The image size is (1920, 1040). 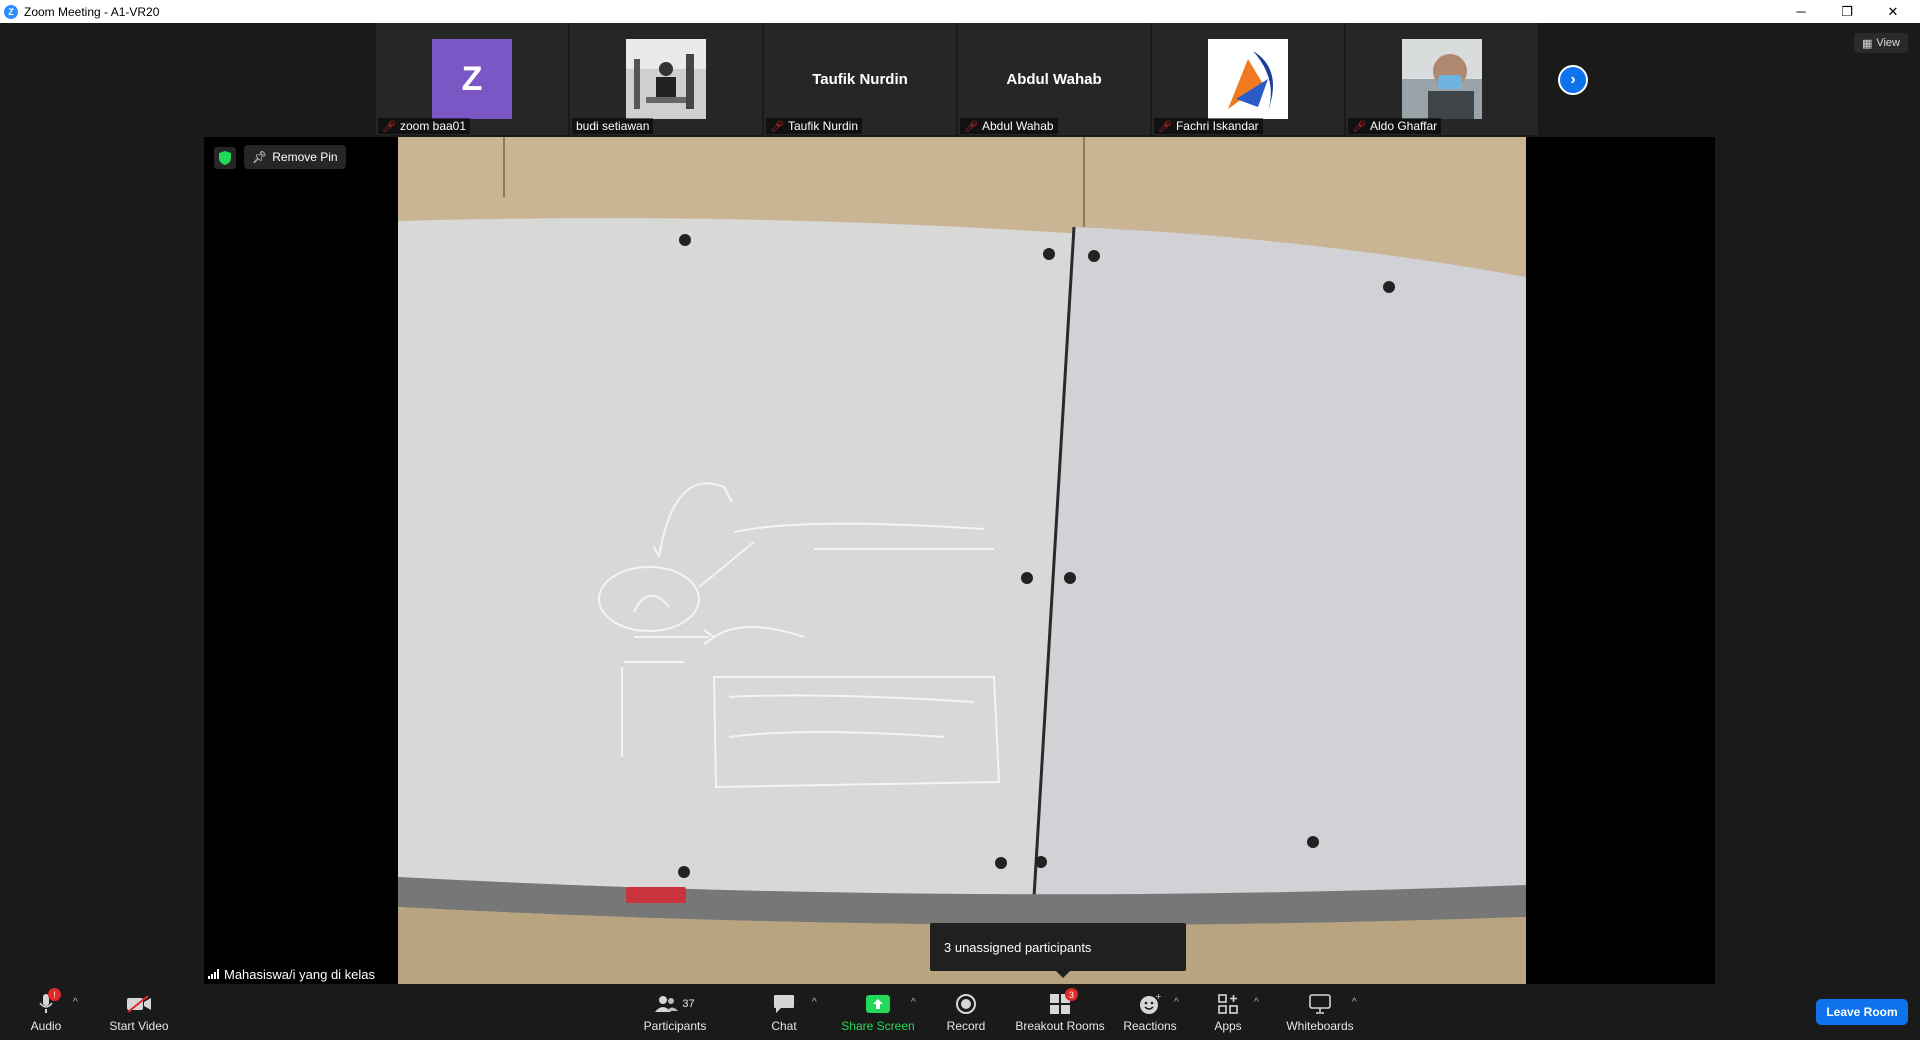 I want to click on leave-room-button: Leave Room, so click(x=1862, y=1012).